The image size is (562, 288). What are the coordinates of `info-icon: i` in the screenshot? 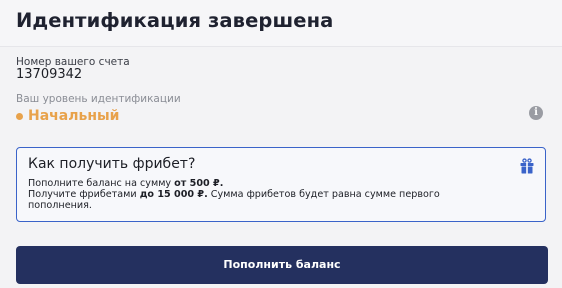 It's located at (536, 113).